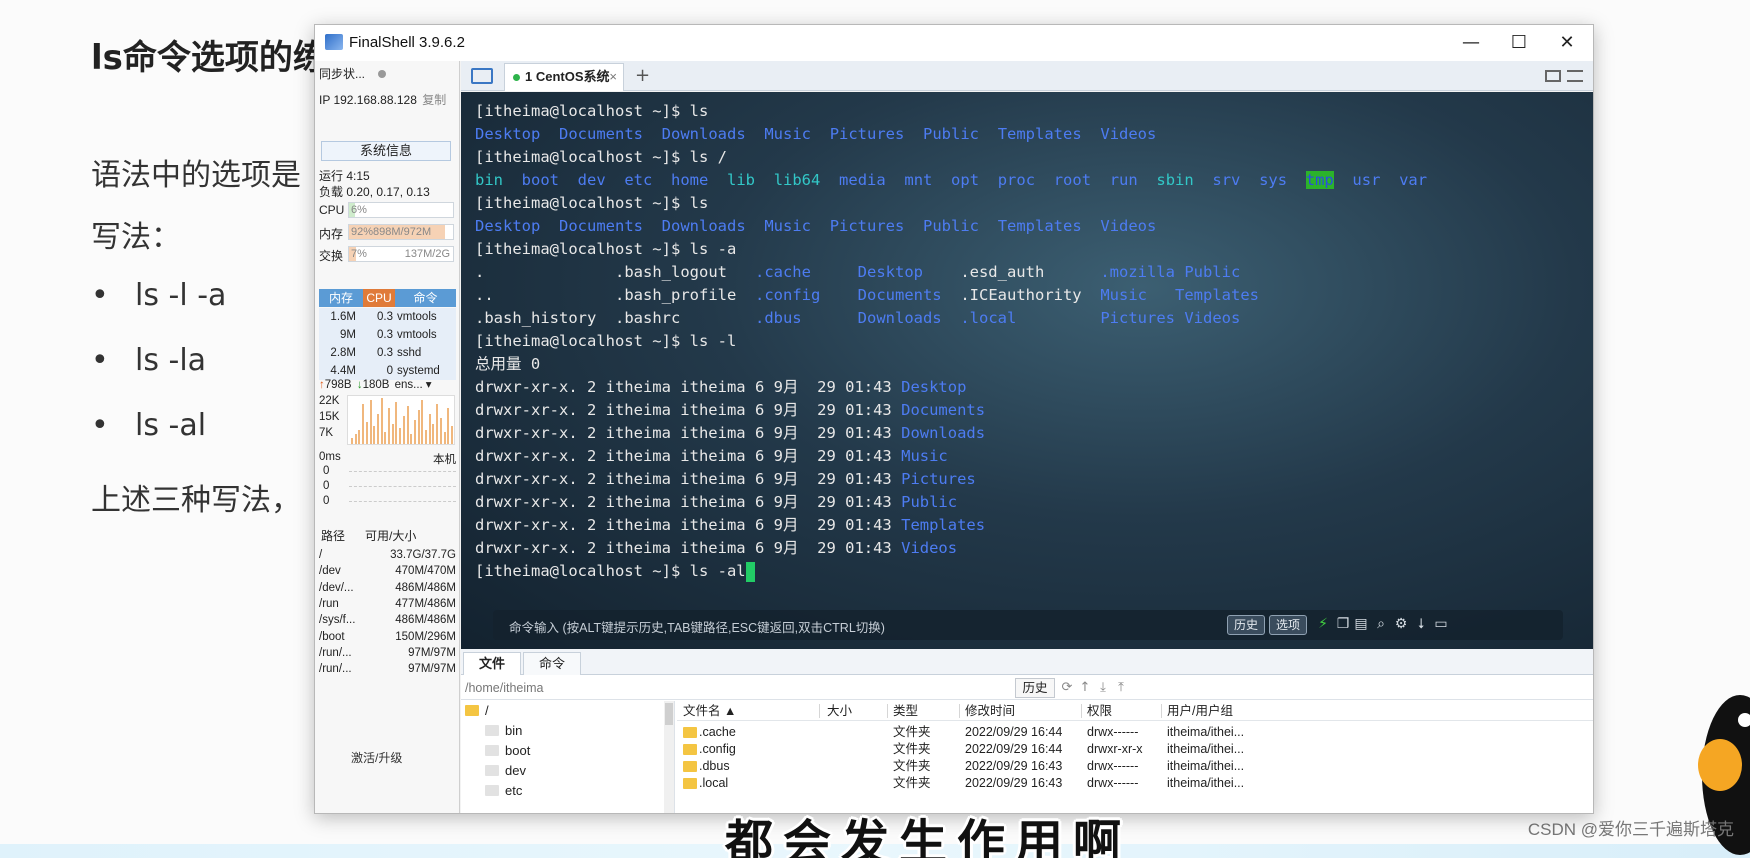 Image resolution: width=1750 pixels, height=858 pixels. Describe the element at coordinates (482, 76) in the screenshot. I see `open-folder-icon` at that location.